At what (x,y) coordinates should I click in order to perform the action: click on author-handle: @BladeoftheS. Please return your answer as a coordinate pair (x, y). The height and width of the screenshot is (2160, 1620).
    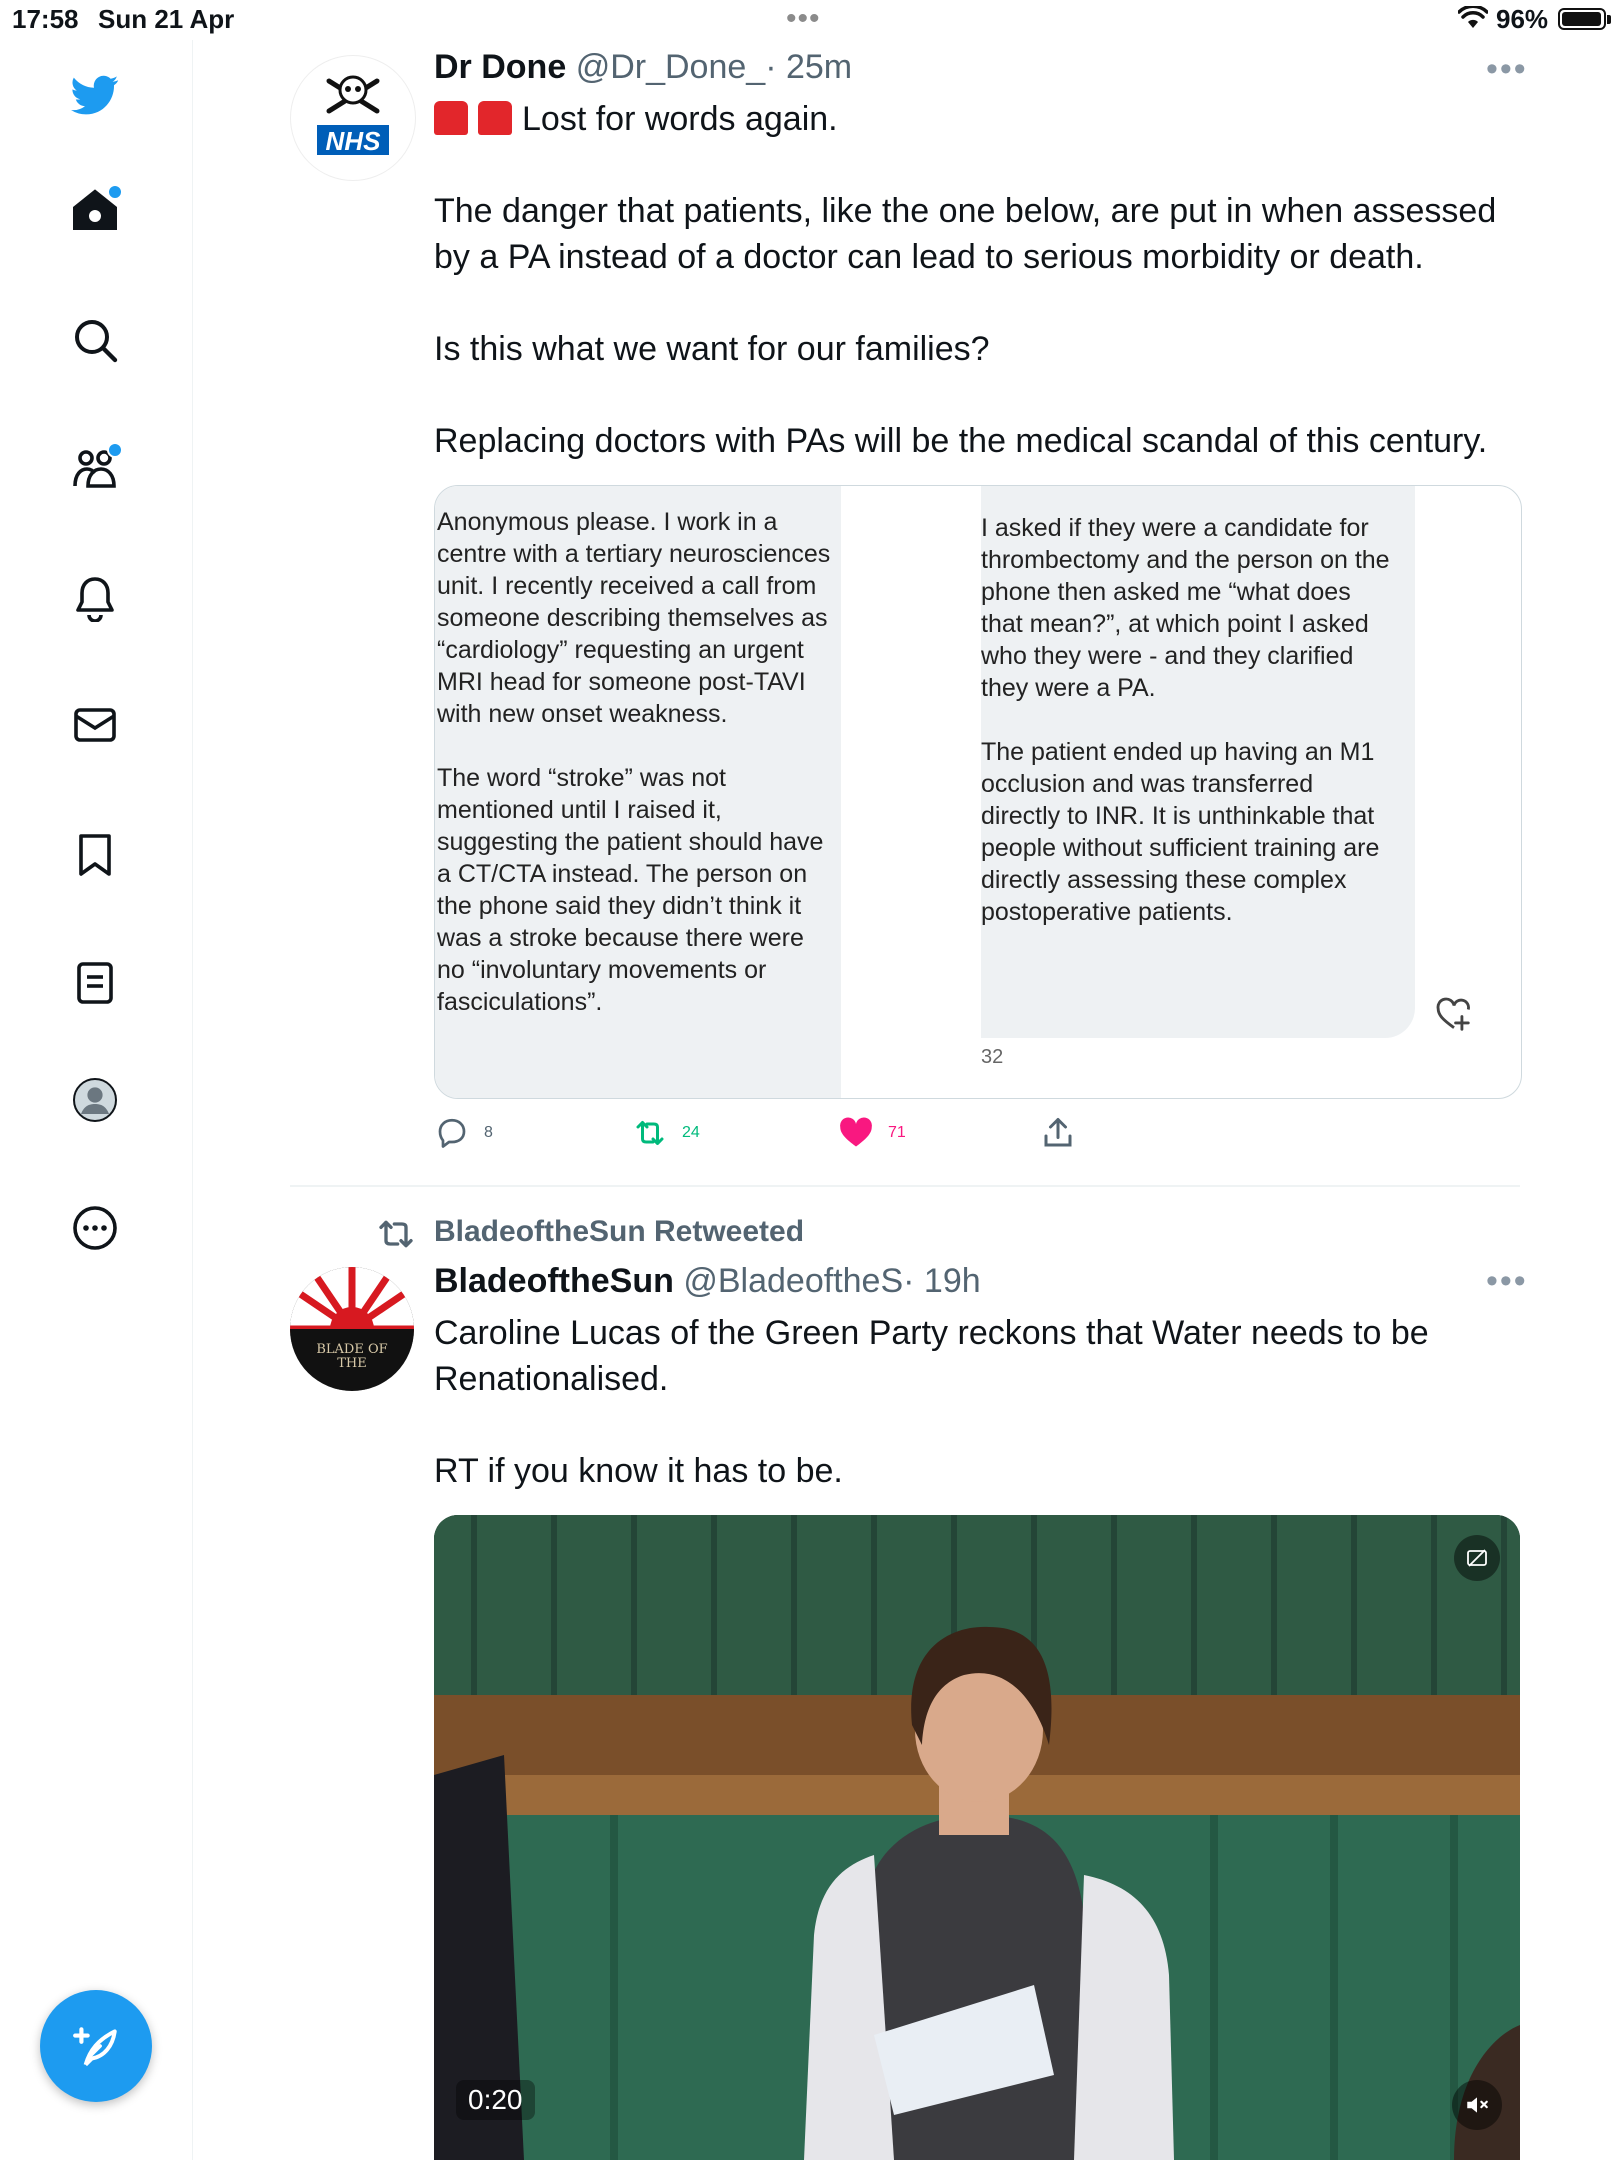
    Looking at the image, I should click on (793, 1281).